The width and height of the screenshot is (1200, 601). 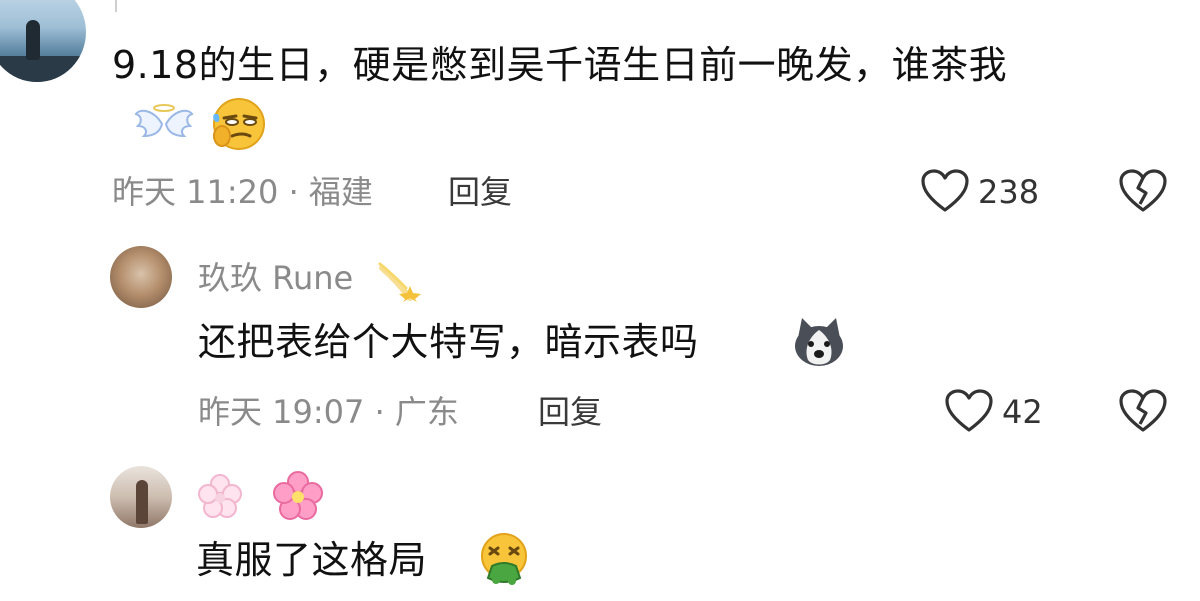 What do you see at coordinates (164, 123) in the screenshot?
I see `angel-wings-icon` at bounding box center [164, 123].